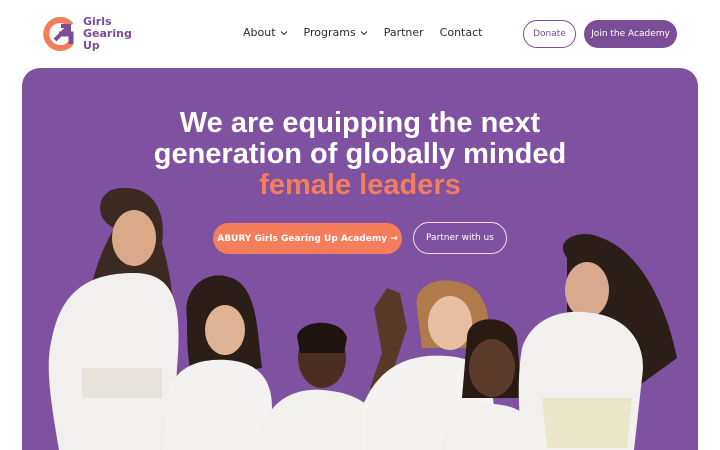  I want to click on donate-button: Donate, so click(549, 34).